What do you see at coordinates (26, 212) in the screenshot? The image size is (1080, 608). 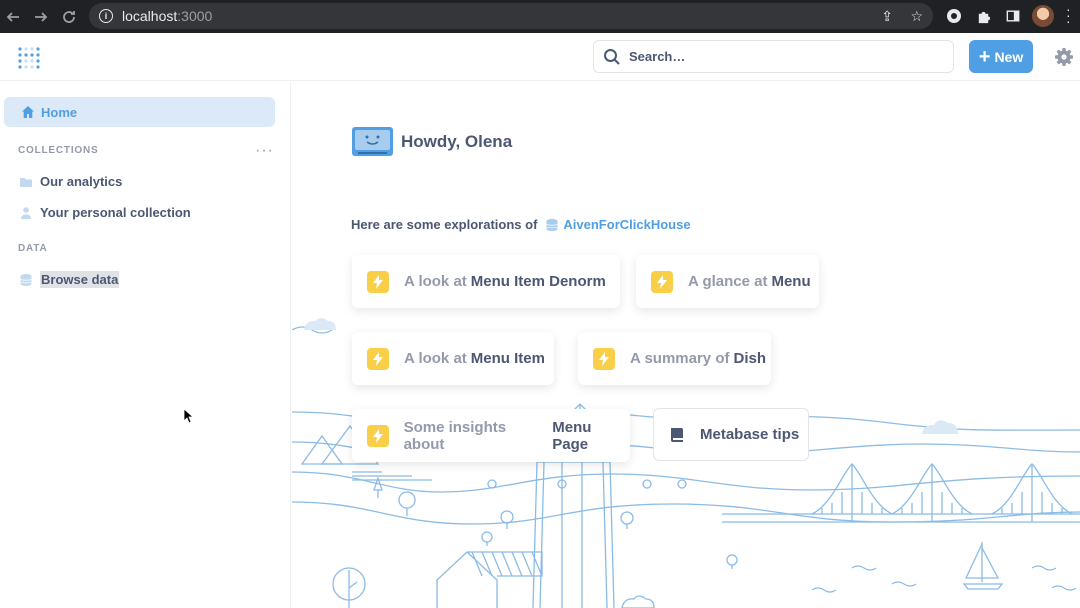 I see `person-icon` at bounding box center [26, 212].